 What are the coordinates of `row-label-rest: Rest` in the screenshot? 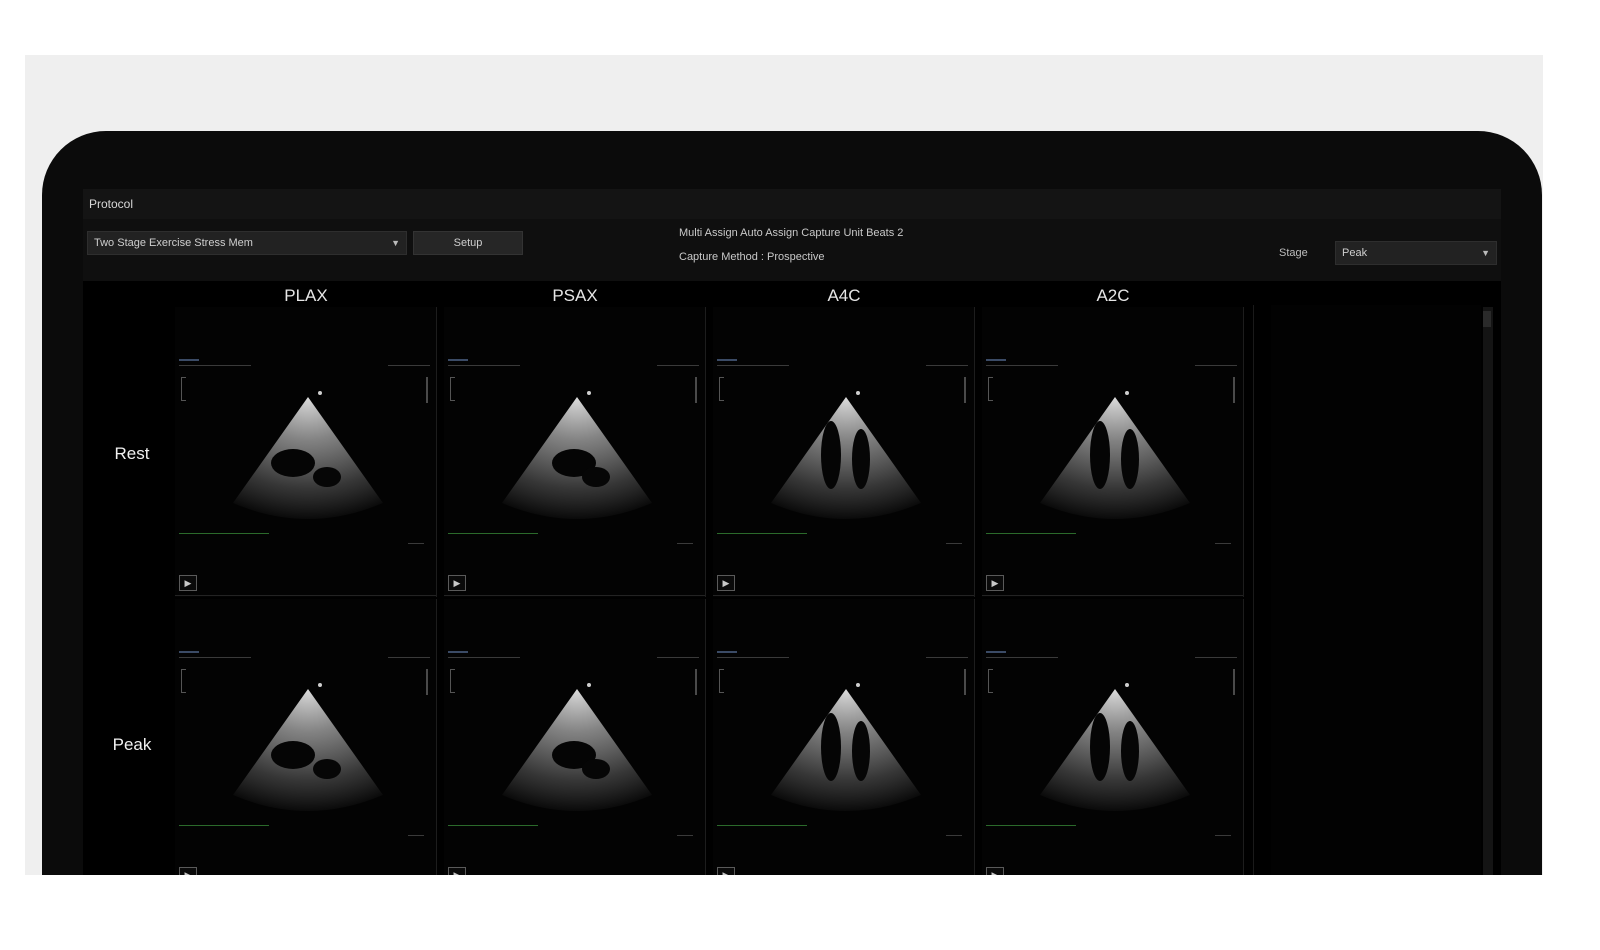 It's located at (132, 453).